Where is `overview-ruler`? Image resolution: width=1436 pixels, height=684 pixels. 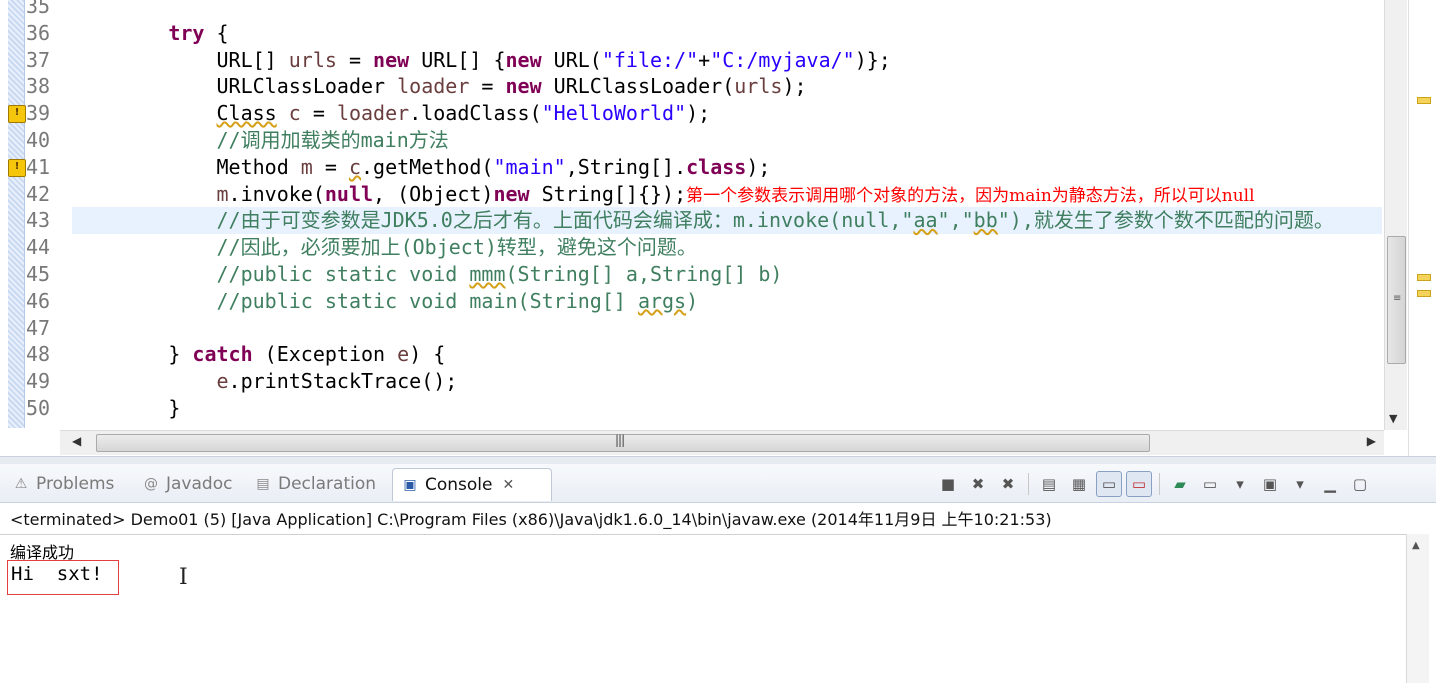 overview-ruler is located at coordinates (1422, 228).